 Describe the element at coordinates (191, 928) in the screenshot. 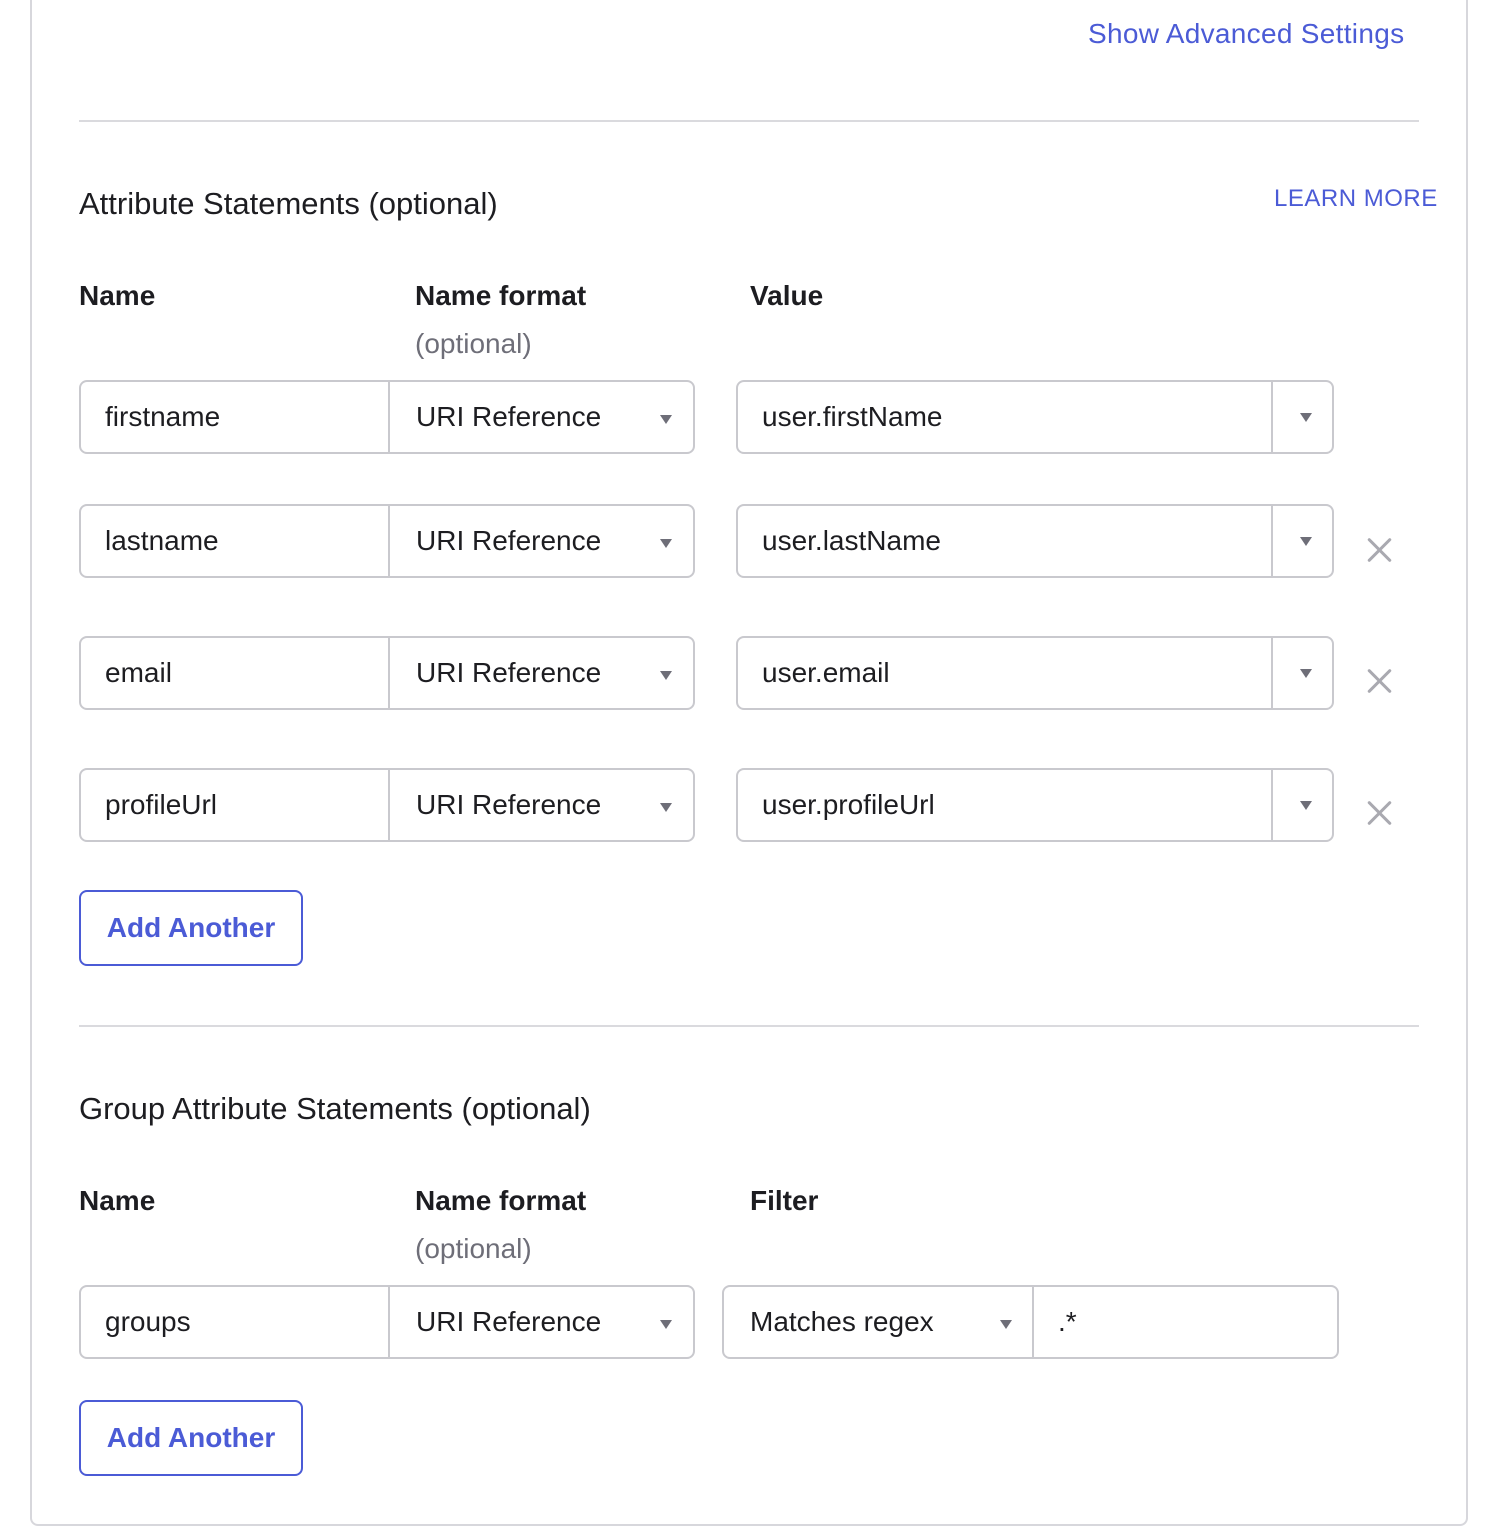

I see `add-another-attribute-button: Add Another` at that location.